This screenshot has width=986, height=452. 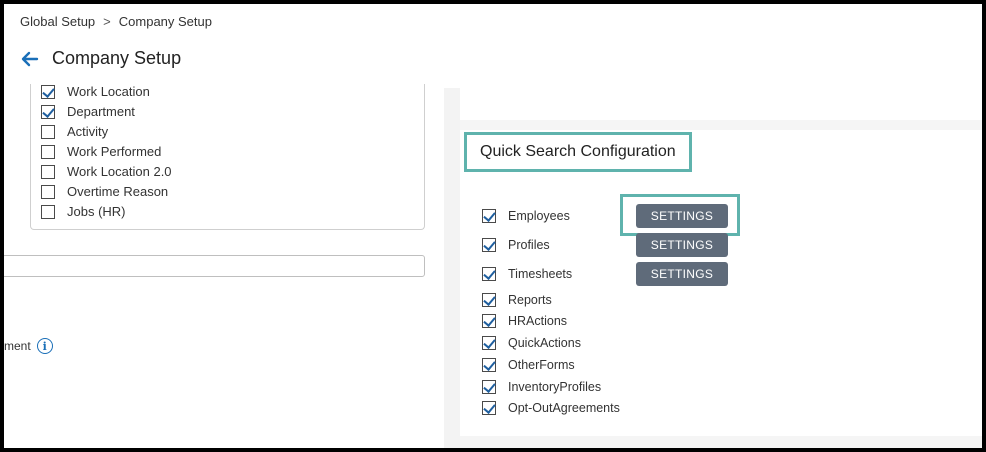 I want to click on row-label: Timesheets, so click(x=540, y=274).